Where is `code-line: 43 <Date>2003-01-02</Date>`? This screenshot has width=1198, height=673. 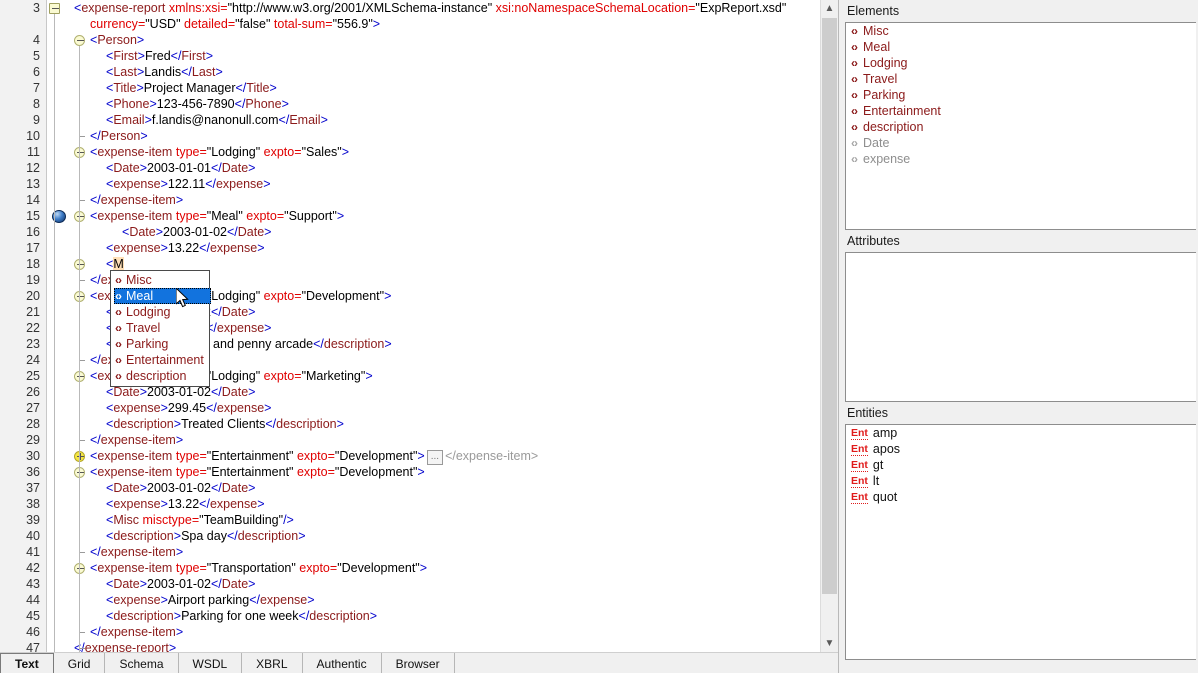
code-line: 43 <Date>2003-01-02</Date> is located at coordinates (410, 584).